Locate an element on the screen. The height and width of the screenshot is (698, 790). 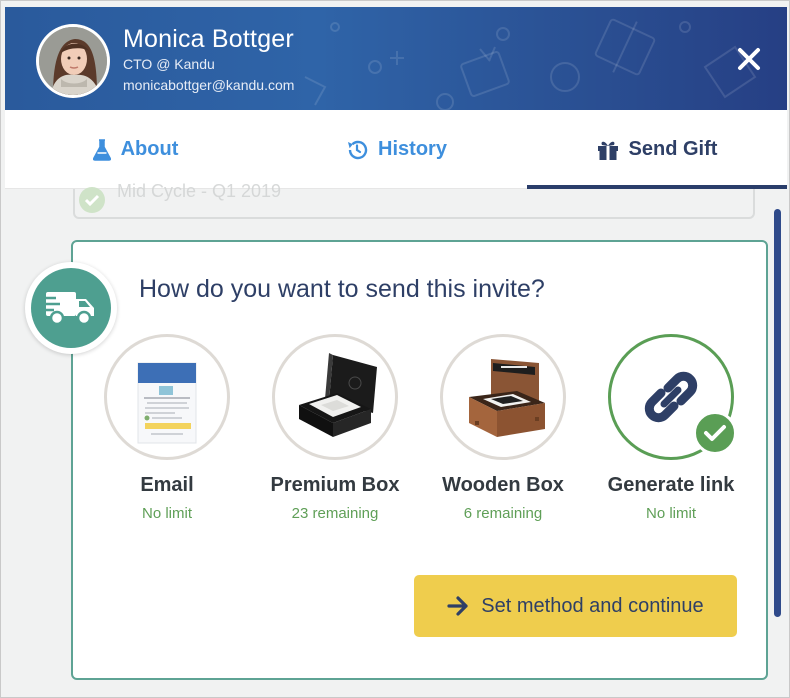
option-premium-box-availability: 23 remaining is located at coordinates (335, 513).